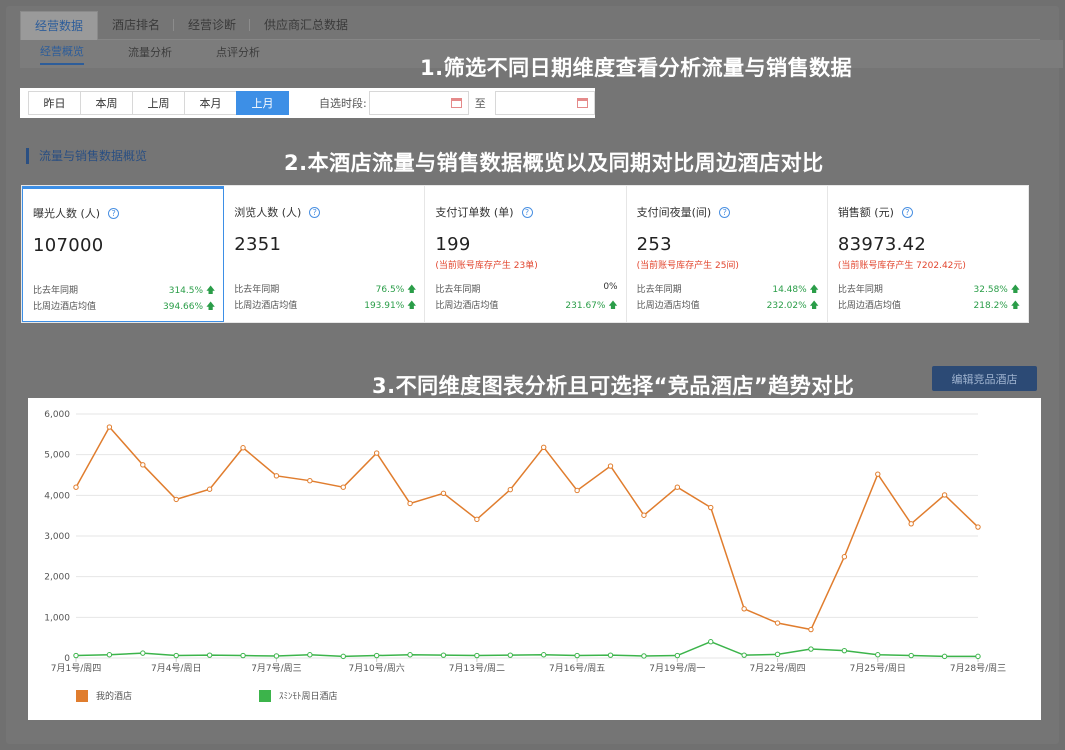  What do you see at coordinates (984, 378) in the screenshot?
I see `edit-competitor-button: 编辑竞品酒店` at bounding box center [984, 378].